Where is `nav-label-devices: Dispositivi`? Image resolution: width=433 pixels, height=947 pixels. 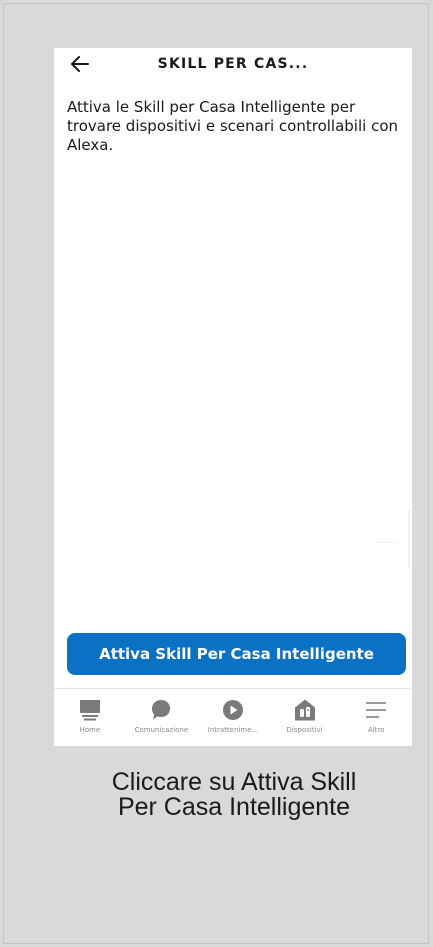
nav-label-devices: Dispositivi is located at coordinates (304, 730).